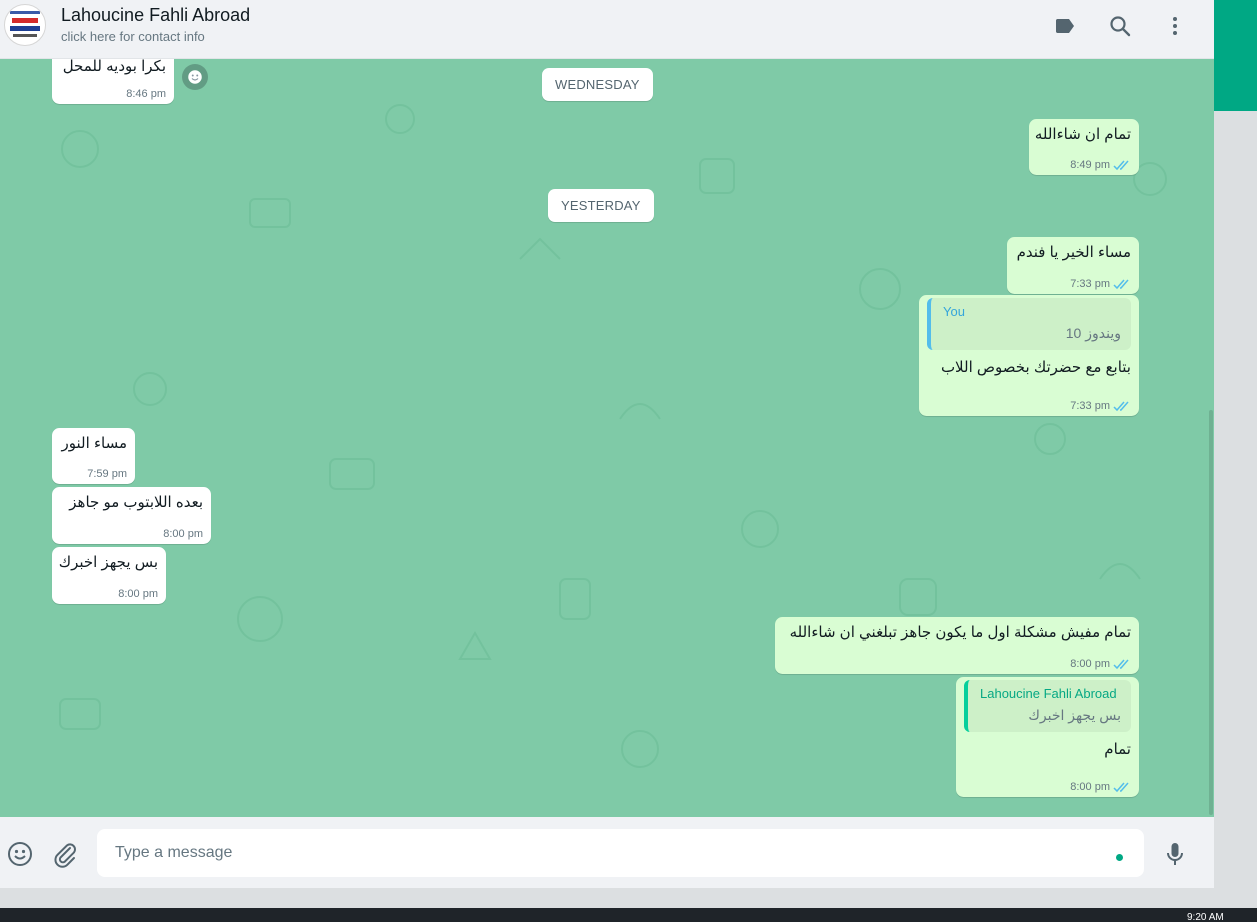 The height and width of the screenshot is (922, 1257). What do you see at coordinates (108, 562) in the screenshot?
I see `message-text: بس يجهز اخبرك` at bounding box center [108, 562].